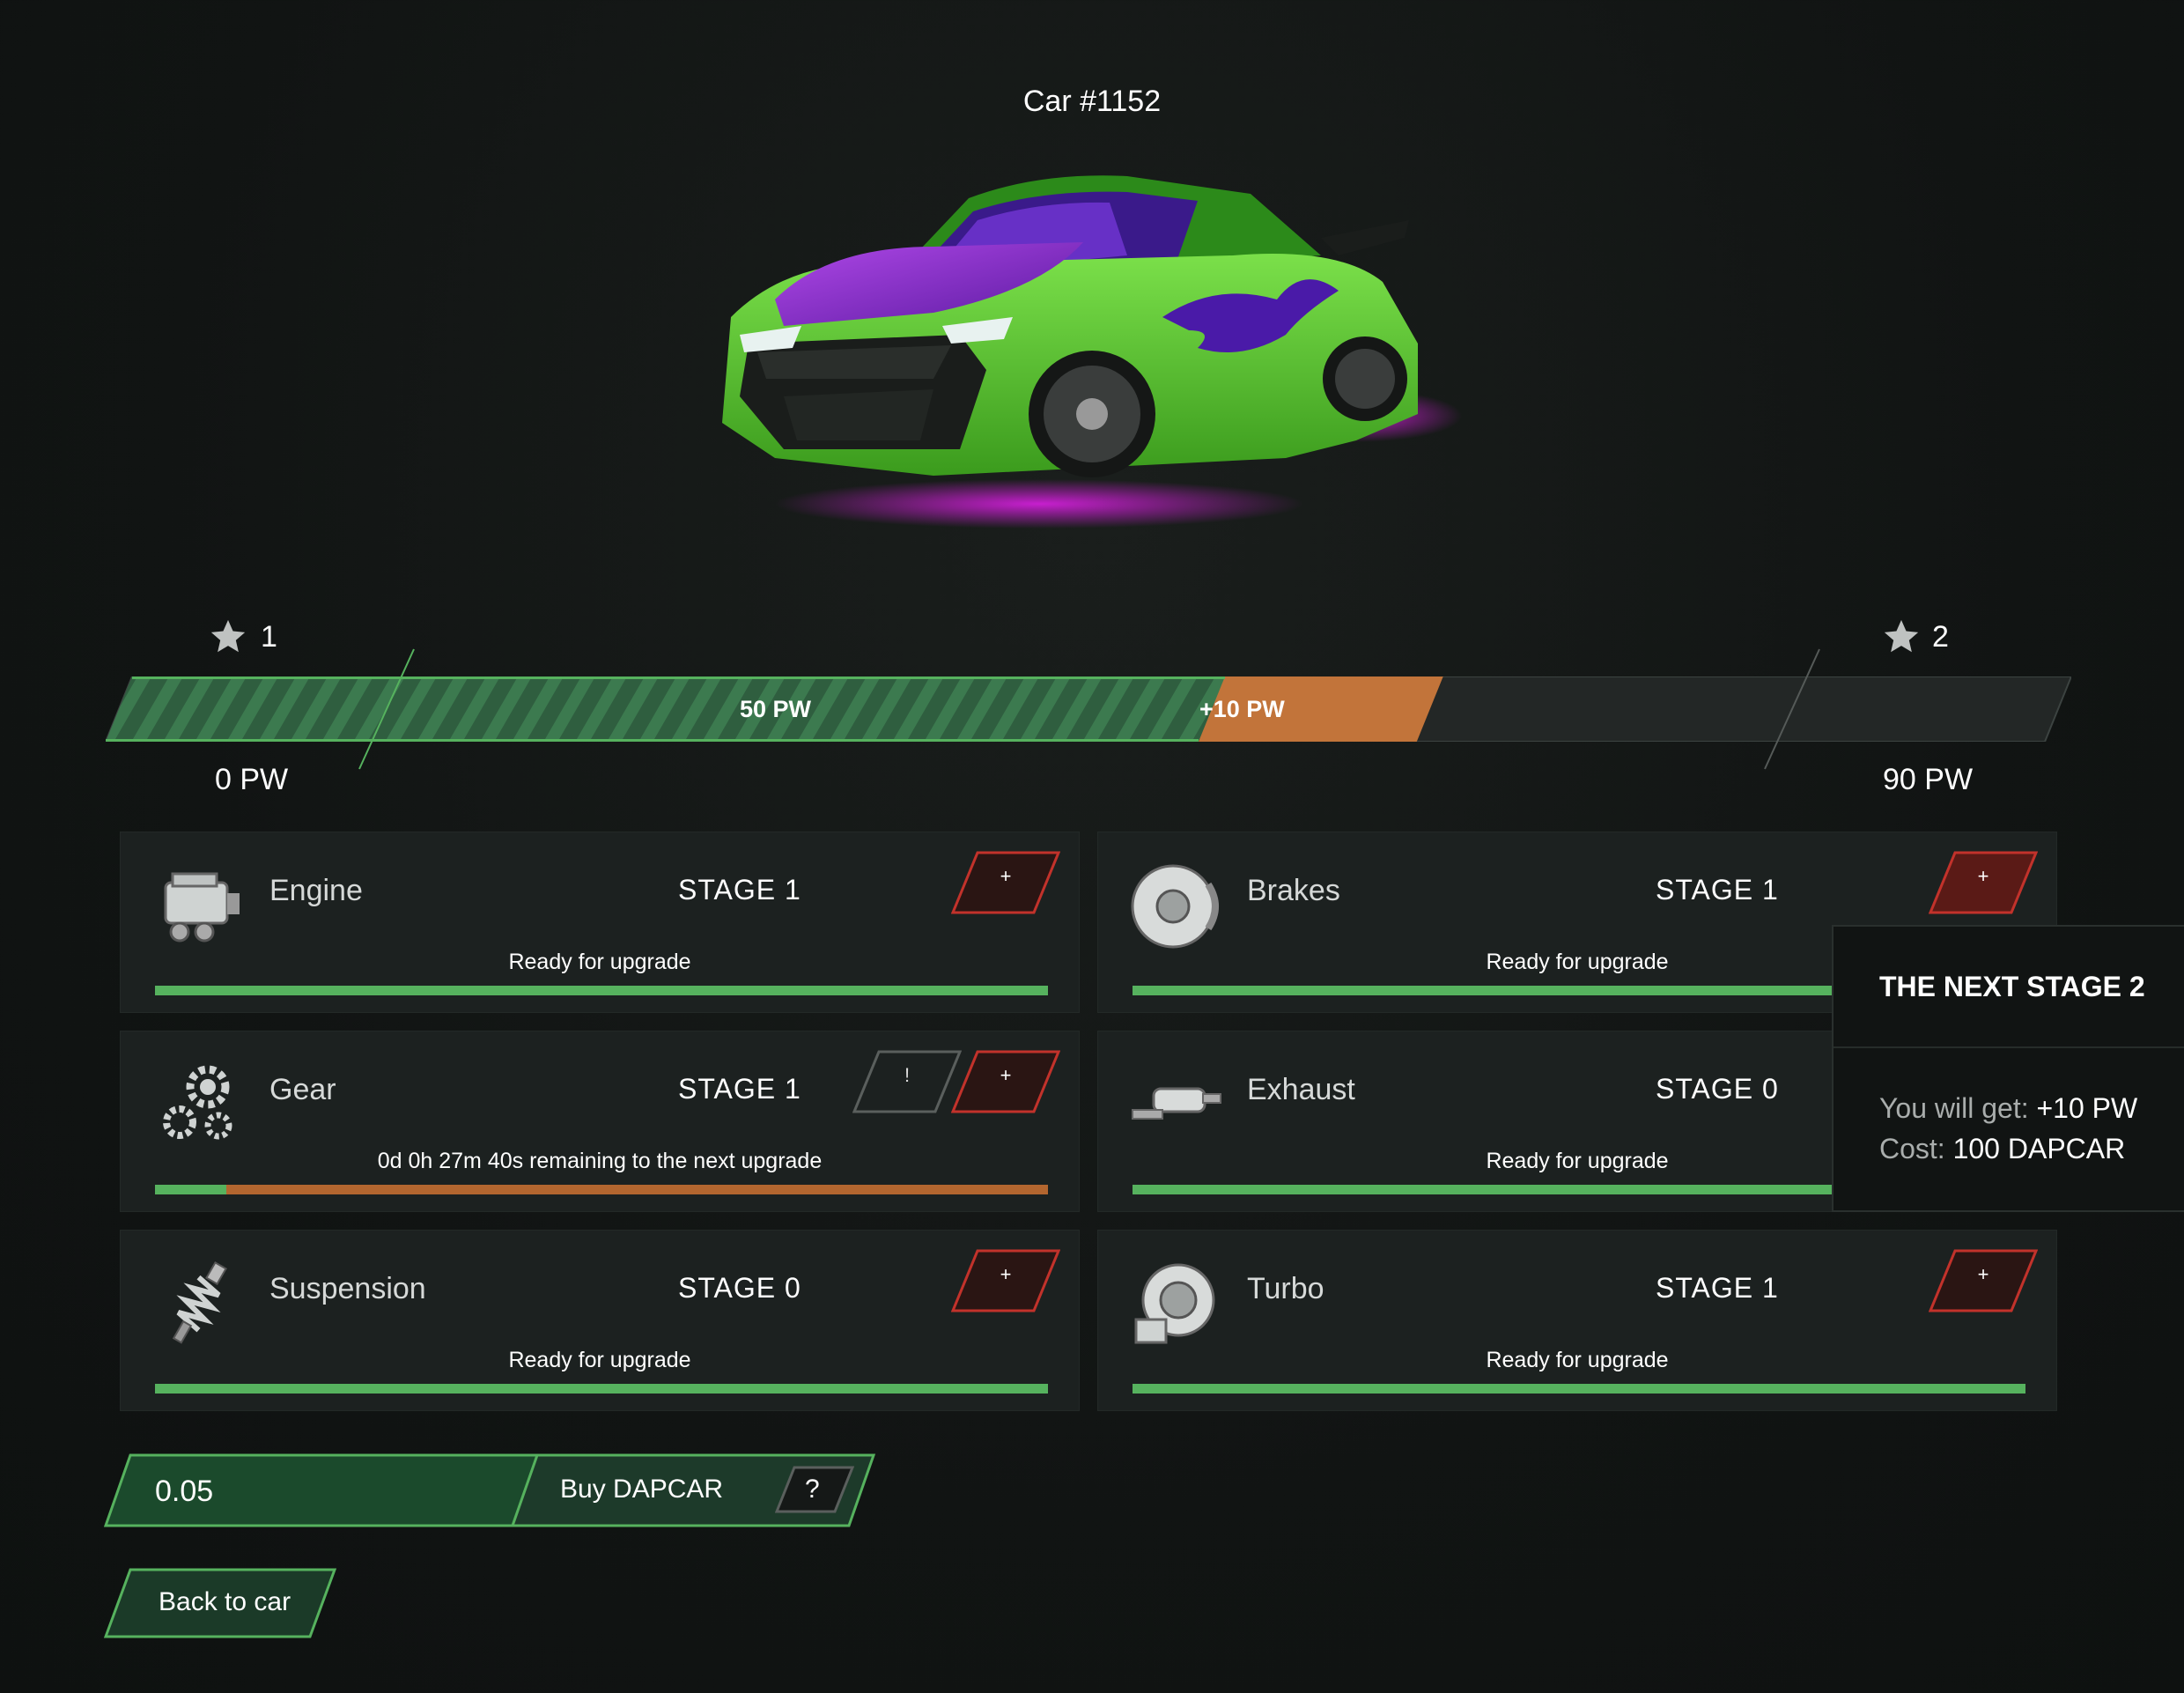 Image resolution: width=2184 pixels, height=1693 pixels. Describe the element at coordinates (347, 1288) in the screenshot. I see `part-name: Suspension` at that location.